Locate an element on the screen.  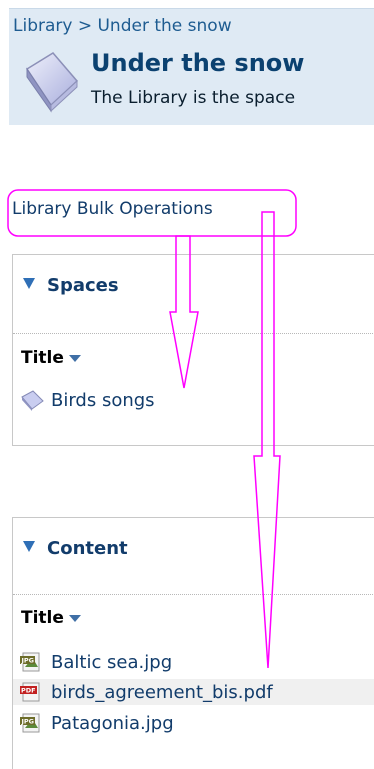
list-item: Birds songs is located at coordinates (87, 400).